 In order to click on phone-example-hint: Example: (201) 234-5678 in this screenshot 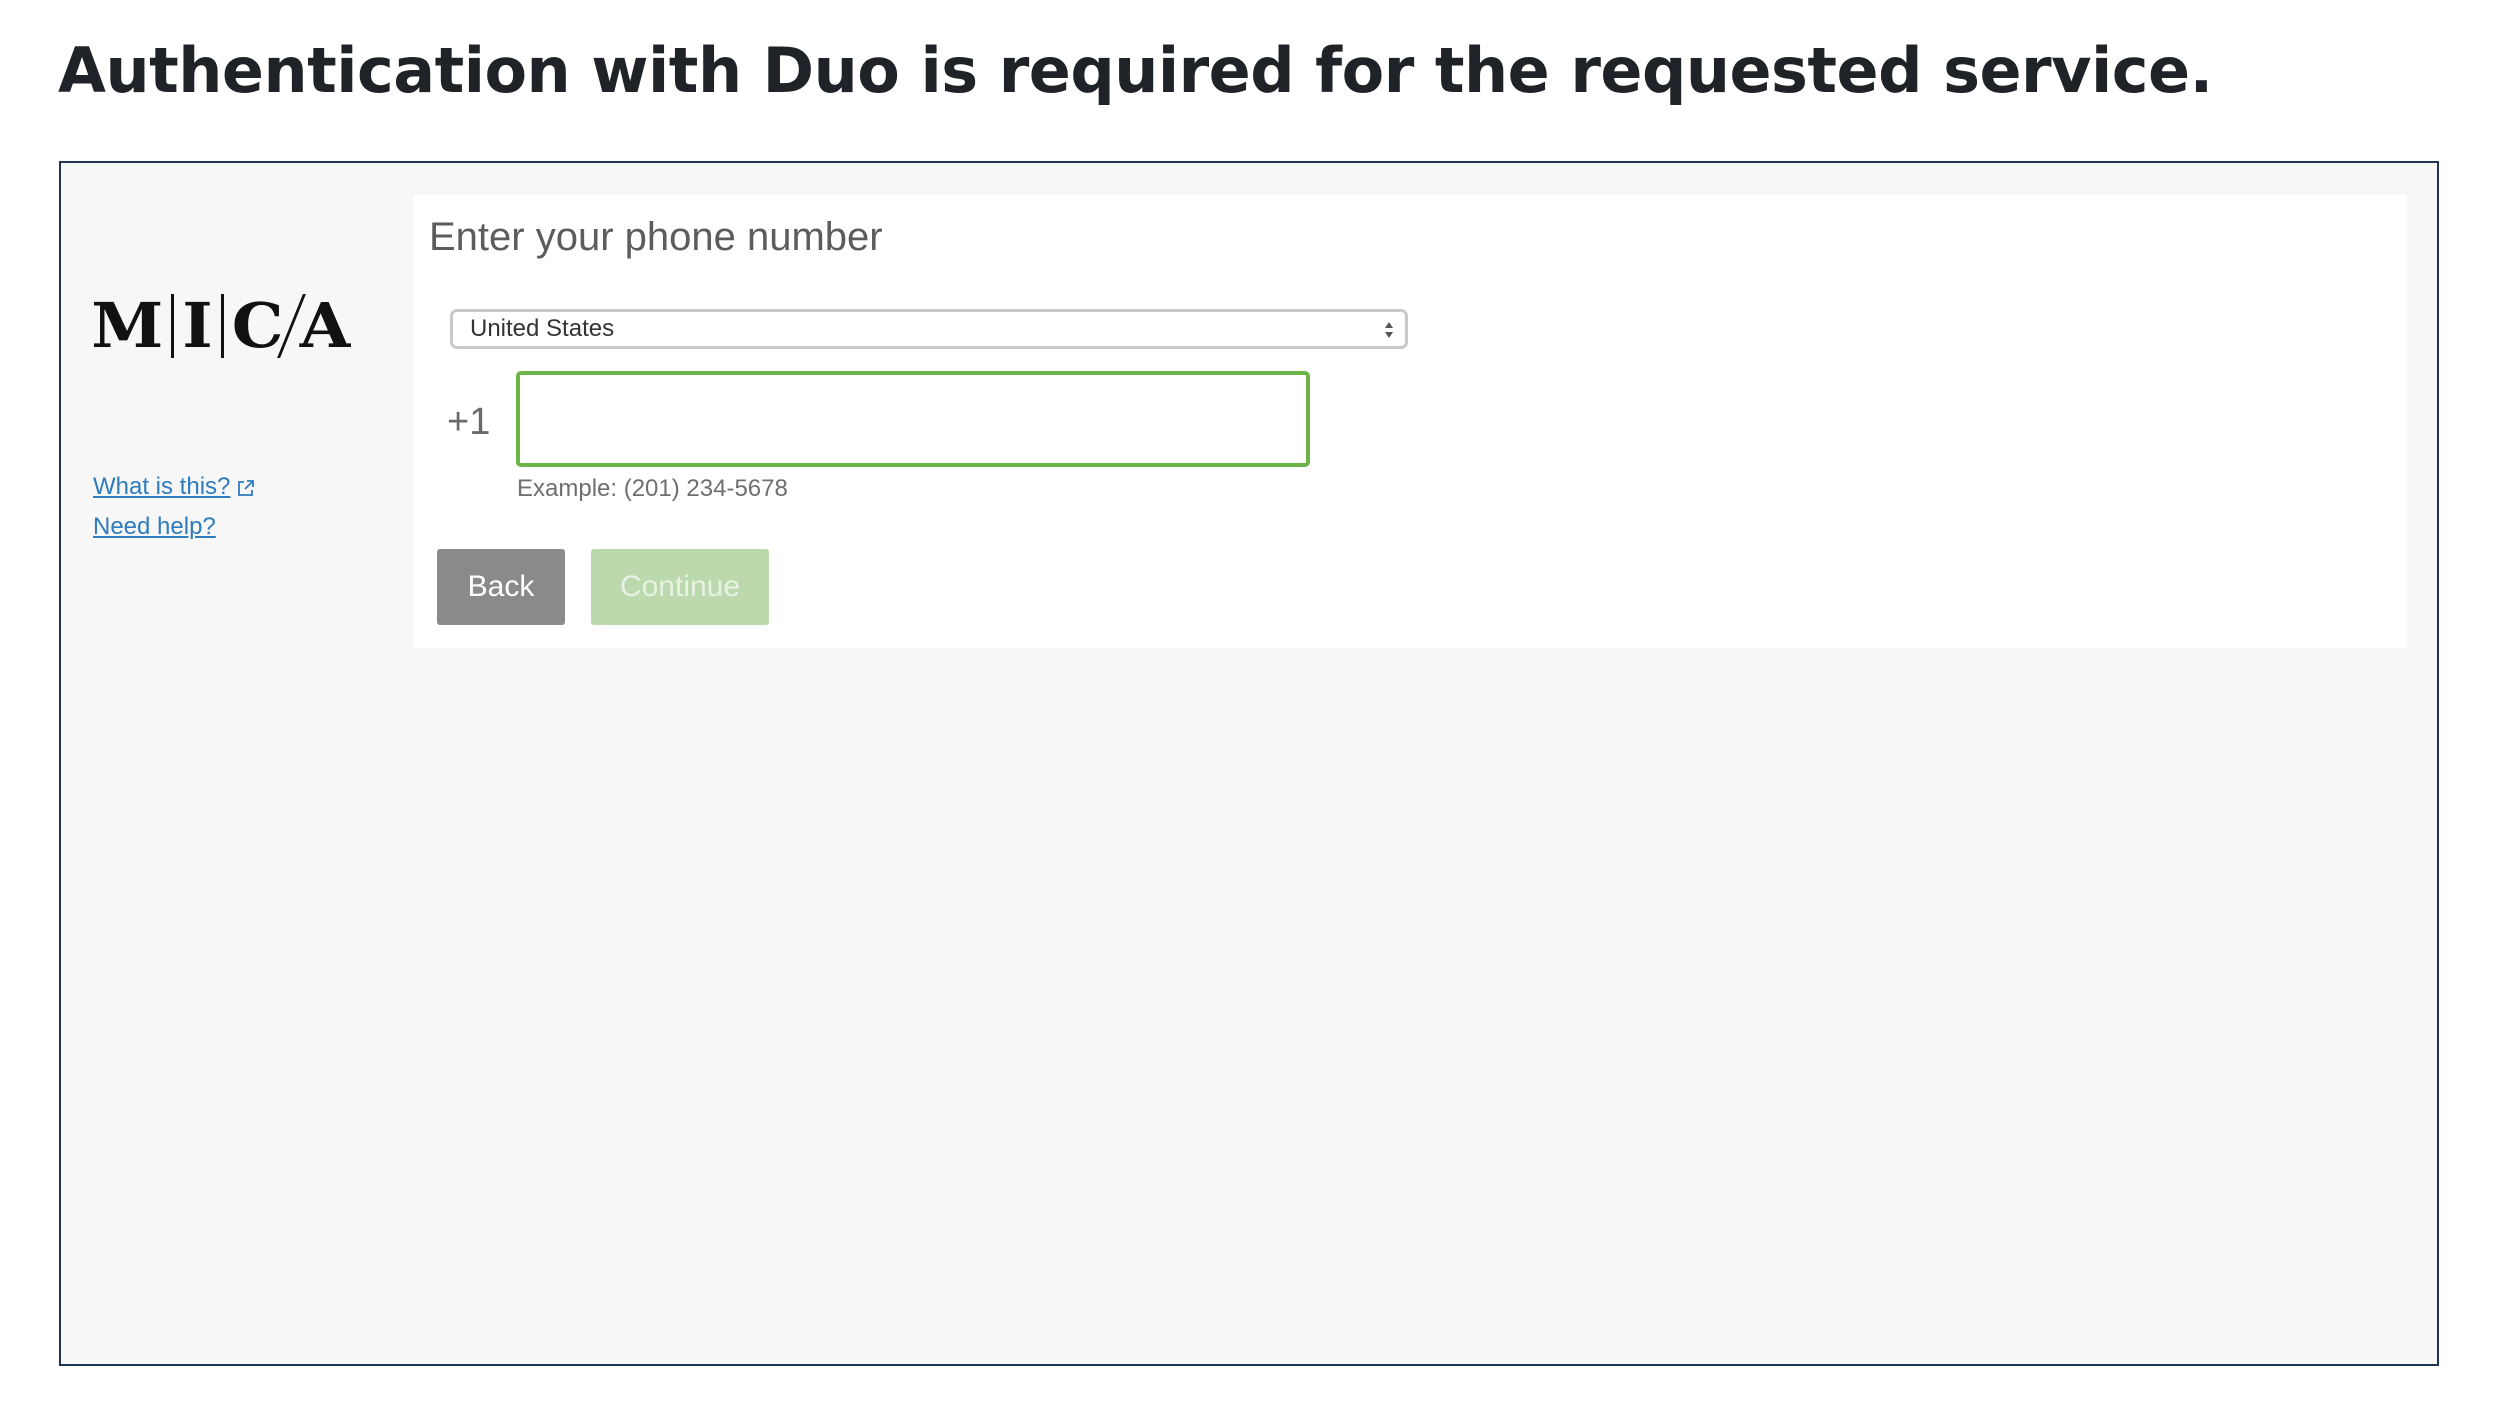, I will do `click(652, 488)`.